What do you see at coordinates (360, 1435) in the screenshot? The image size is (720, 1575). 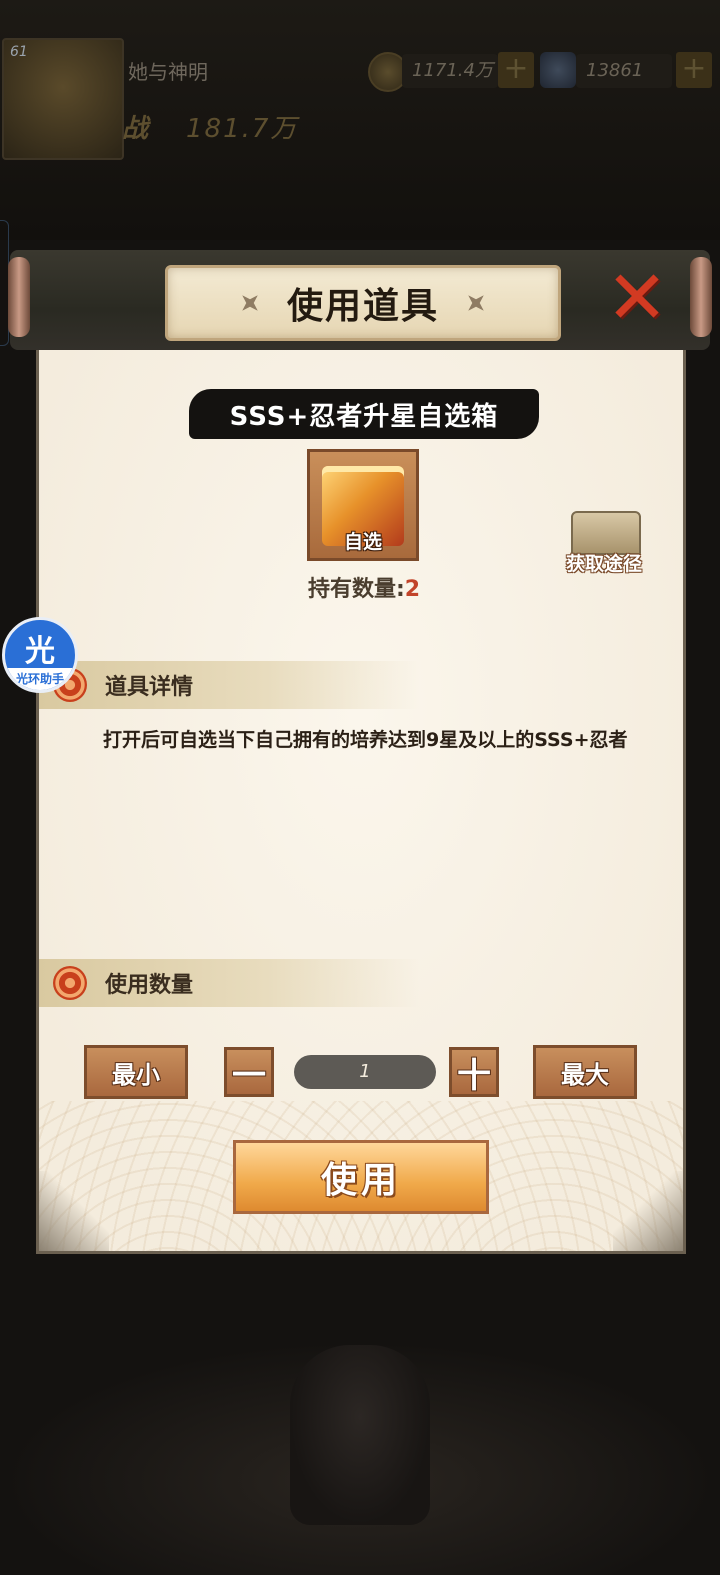 I see `character-silhouette` at bounding box center [360, 1435].